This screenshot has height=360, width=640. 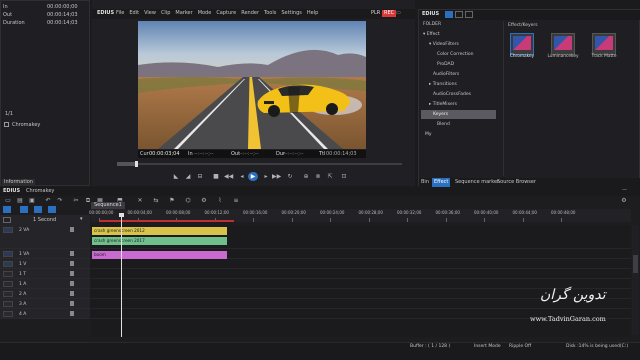 I want to click on tree-item-videofilters: ▾ VideoFilters, so click(x=458, y=44).